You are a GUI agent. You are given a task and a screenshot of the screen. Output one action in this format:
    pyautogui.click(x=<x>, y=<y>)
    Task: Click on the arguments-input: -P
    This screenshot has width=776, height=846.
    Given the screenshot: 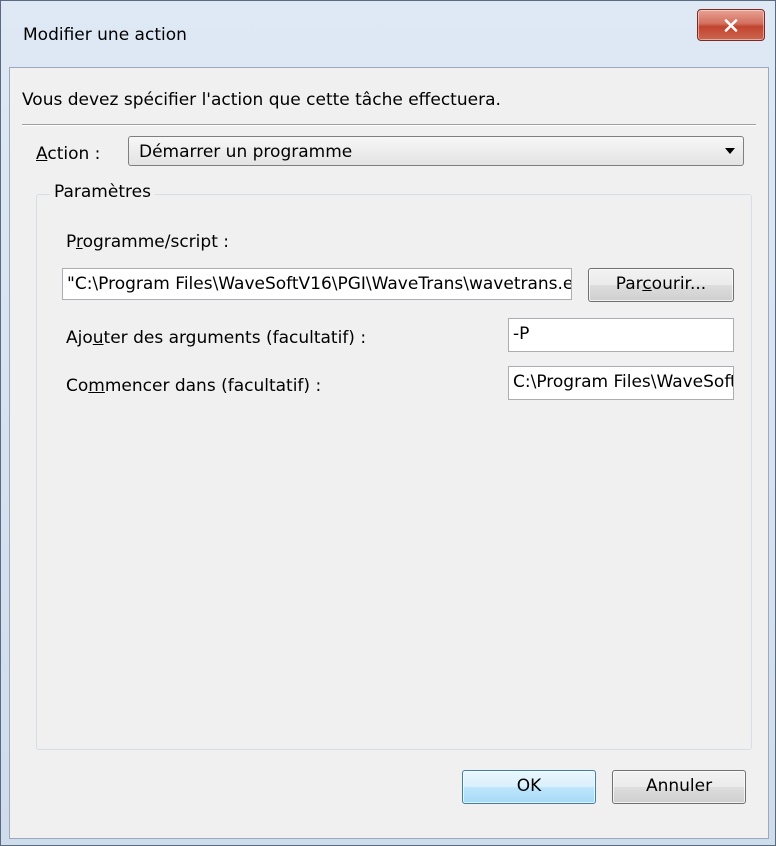 What is the action you would take?
    pyautogui.click(x=621, y=335)
    